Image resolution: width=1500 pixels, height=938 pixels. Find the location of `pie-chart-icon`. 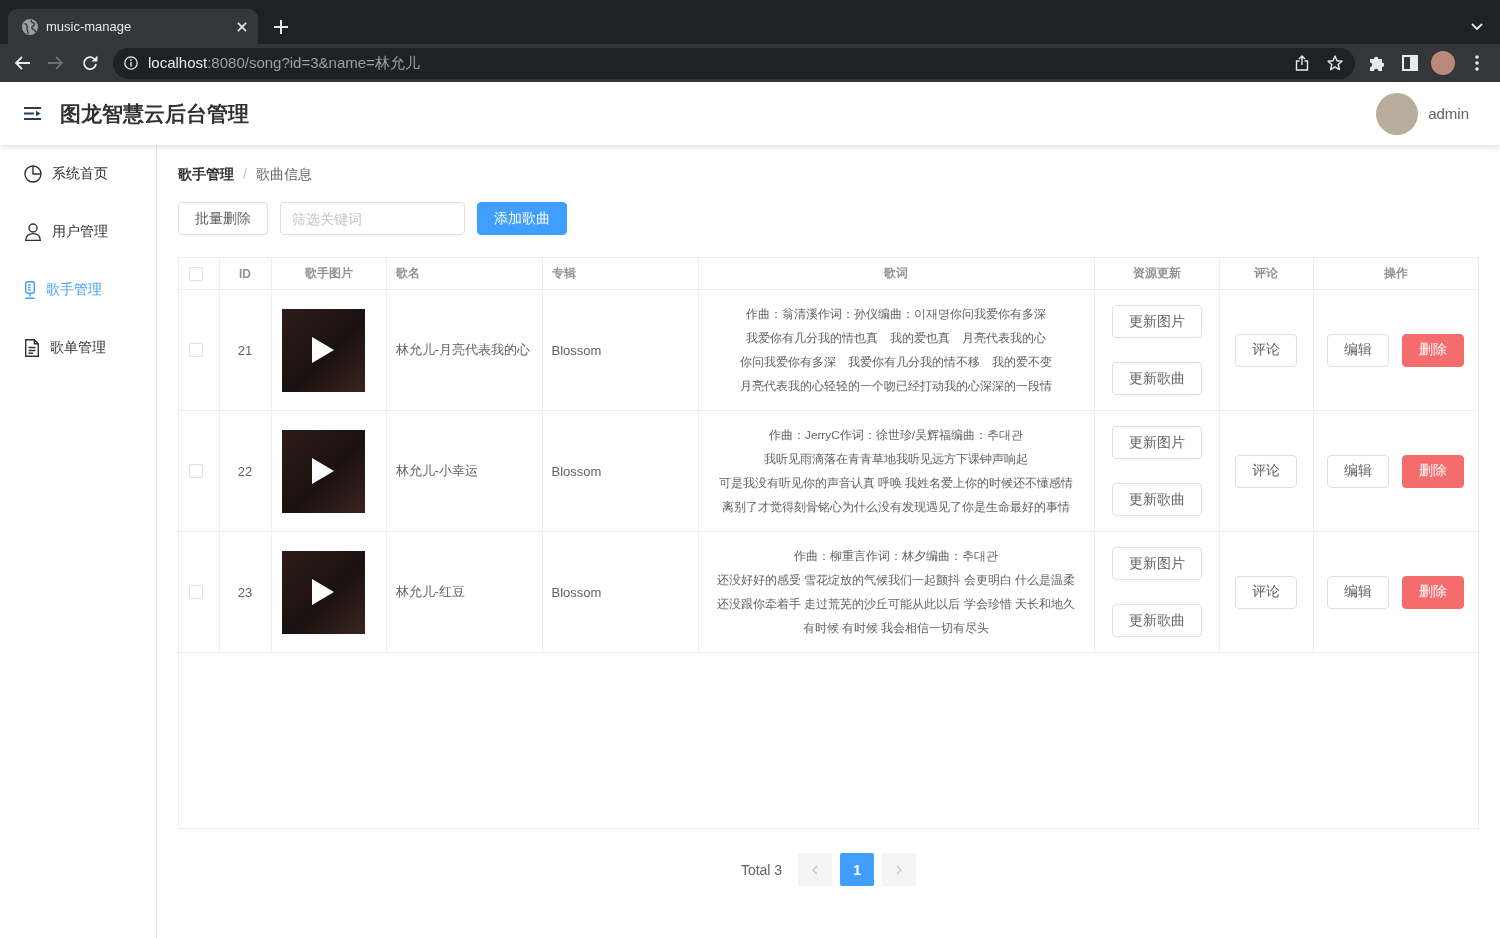

pie-chart-icon is located at coordinates (33, 174).